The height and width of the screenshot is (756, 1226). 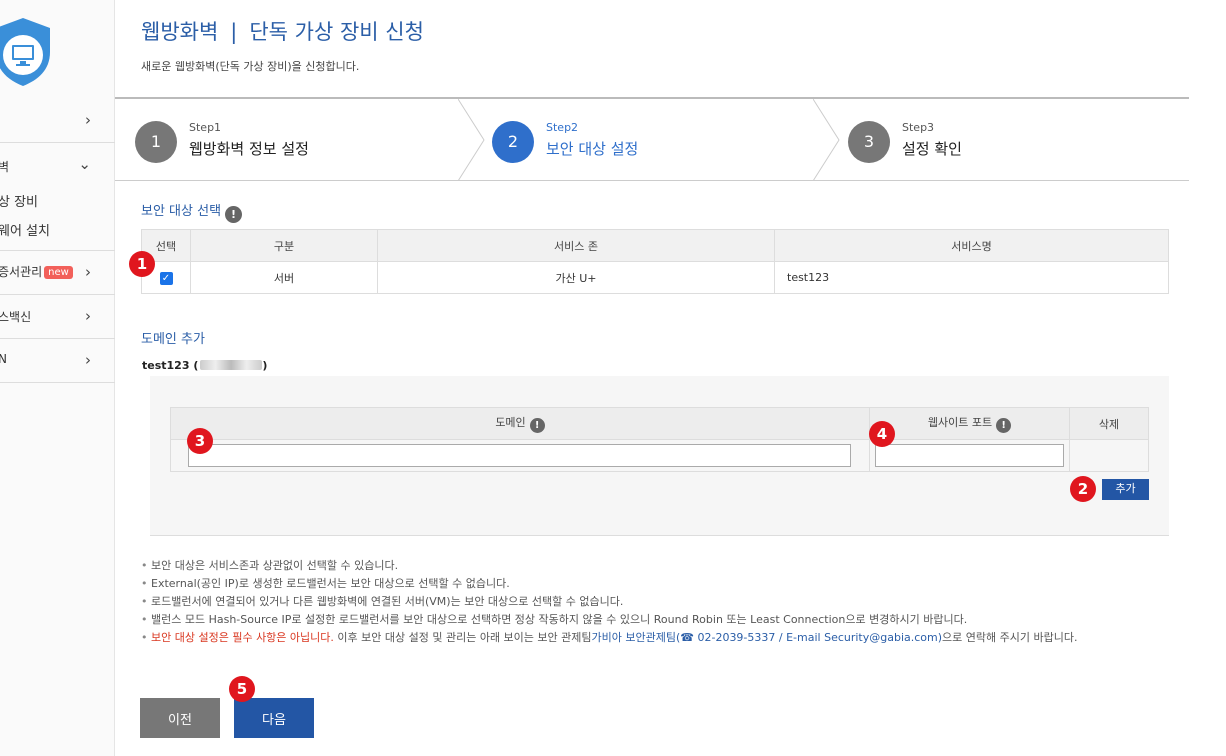 I want to click on chevron-down-icon: ⌄, so click(x=84, y=164).